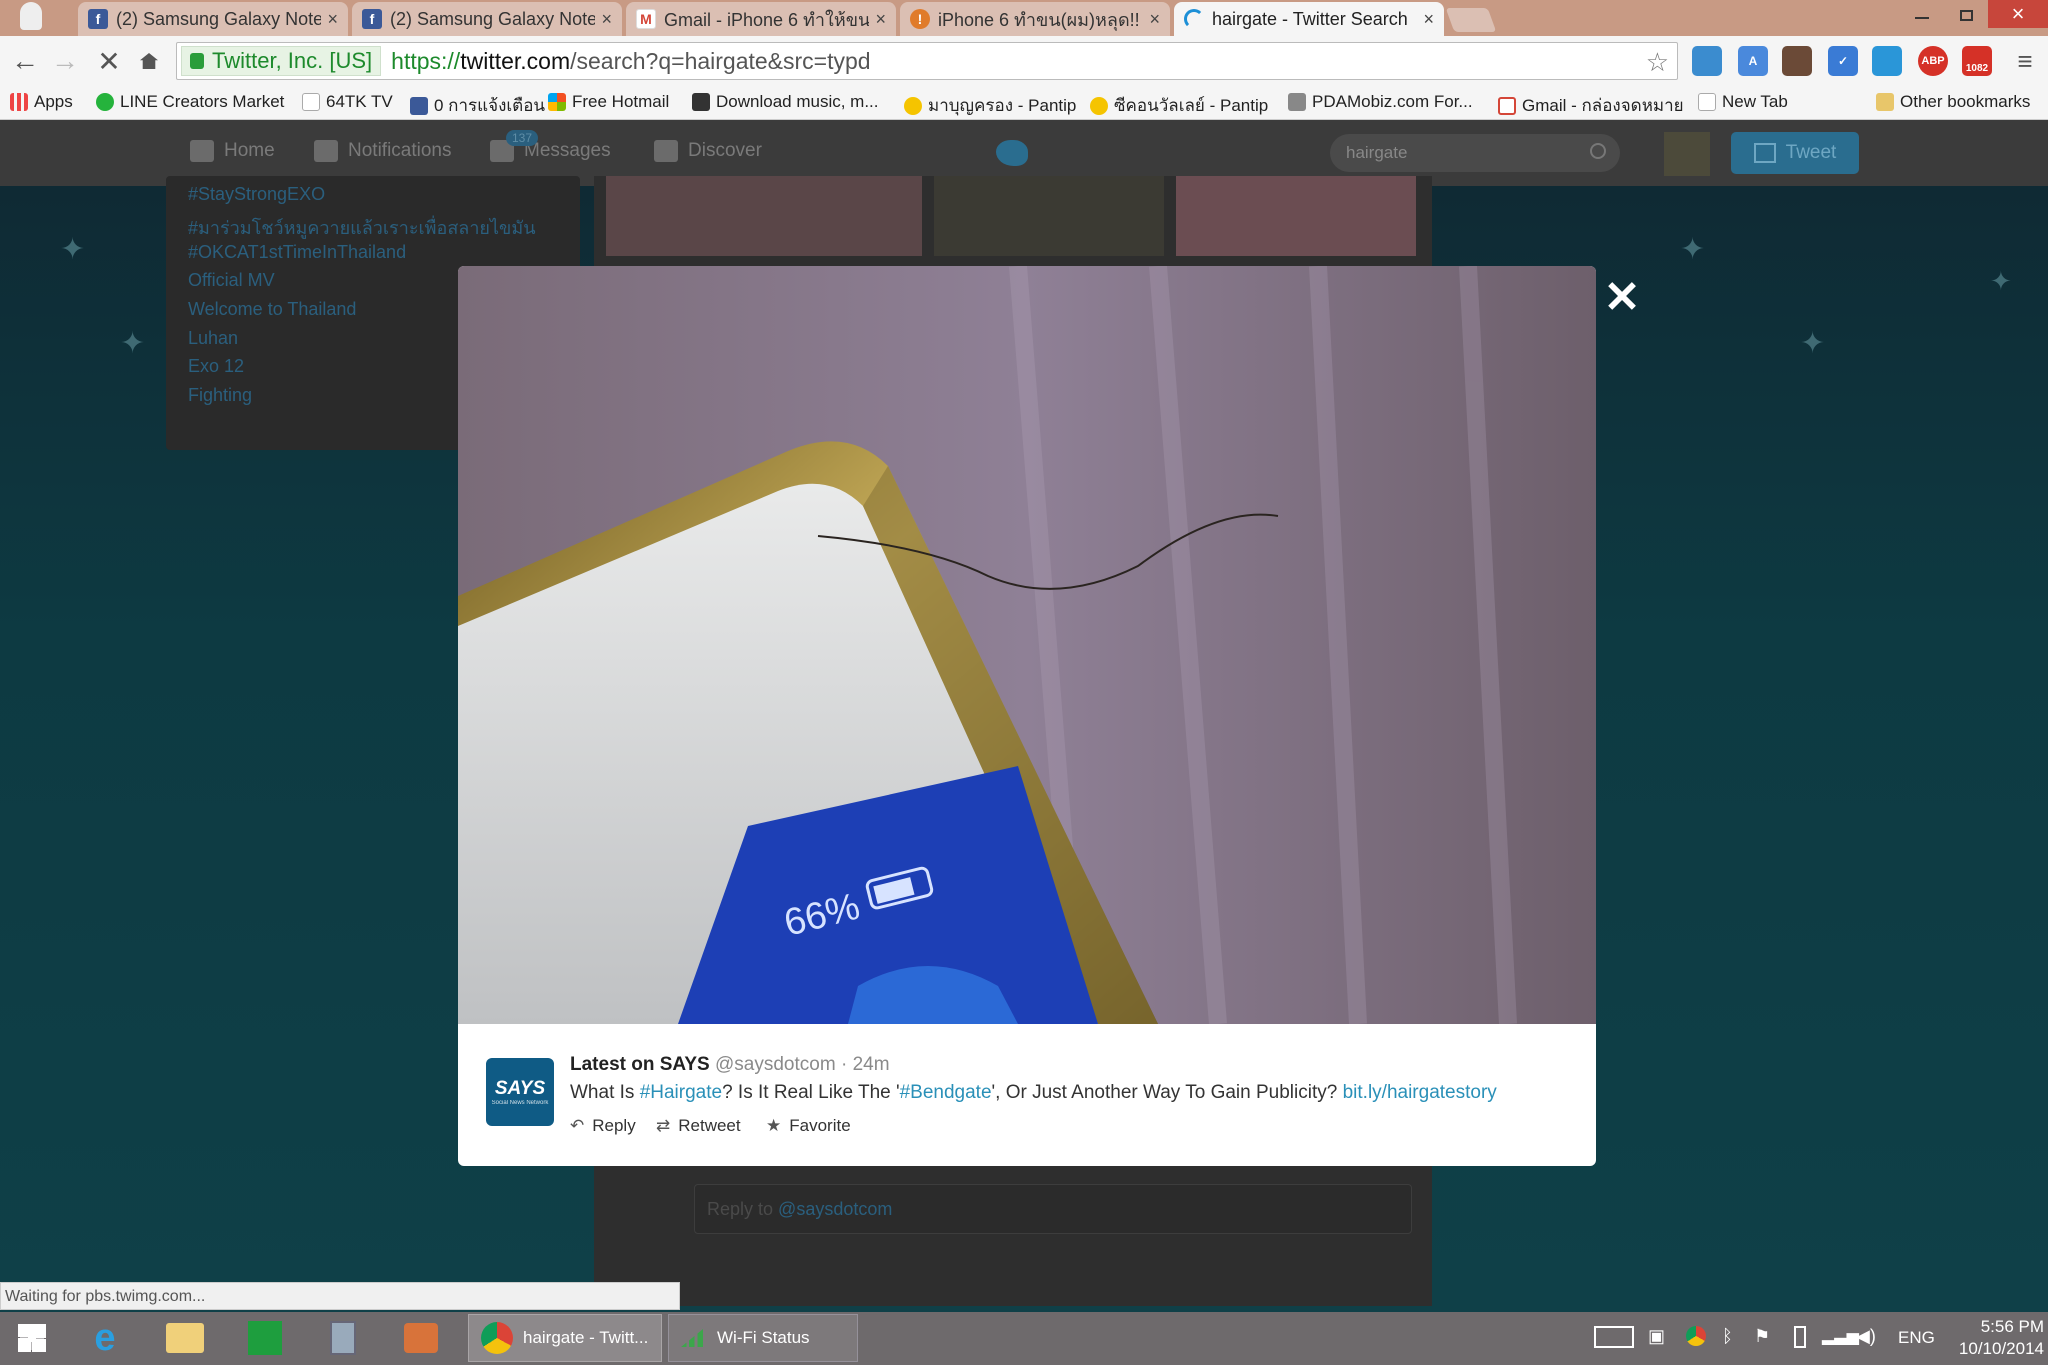  I want to click on tweet-author: Latest on SAYS @saysdotcom · 24m, so click(730, 1065).